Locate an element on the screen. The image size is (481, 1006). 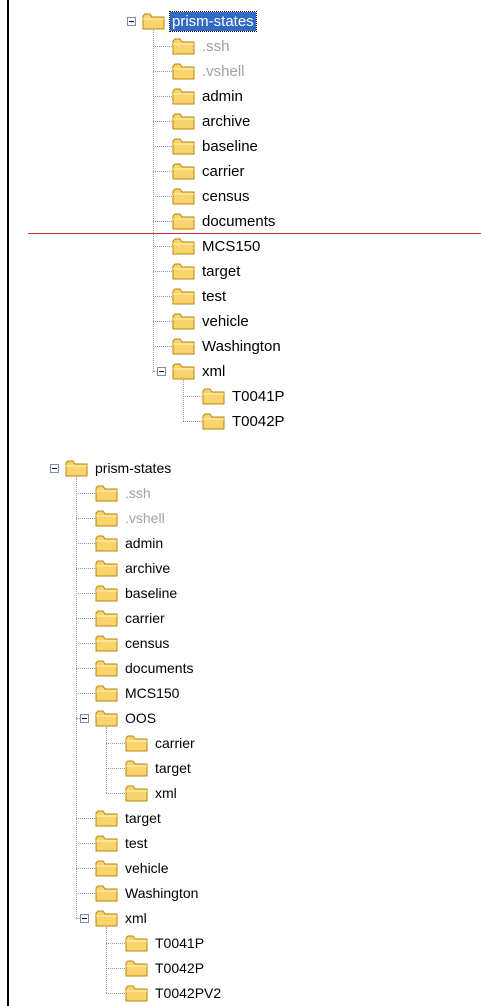
tree-node-baseline: baseline is located at coordinates (137, 593).